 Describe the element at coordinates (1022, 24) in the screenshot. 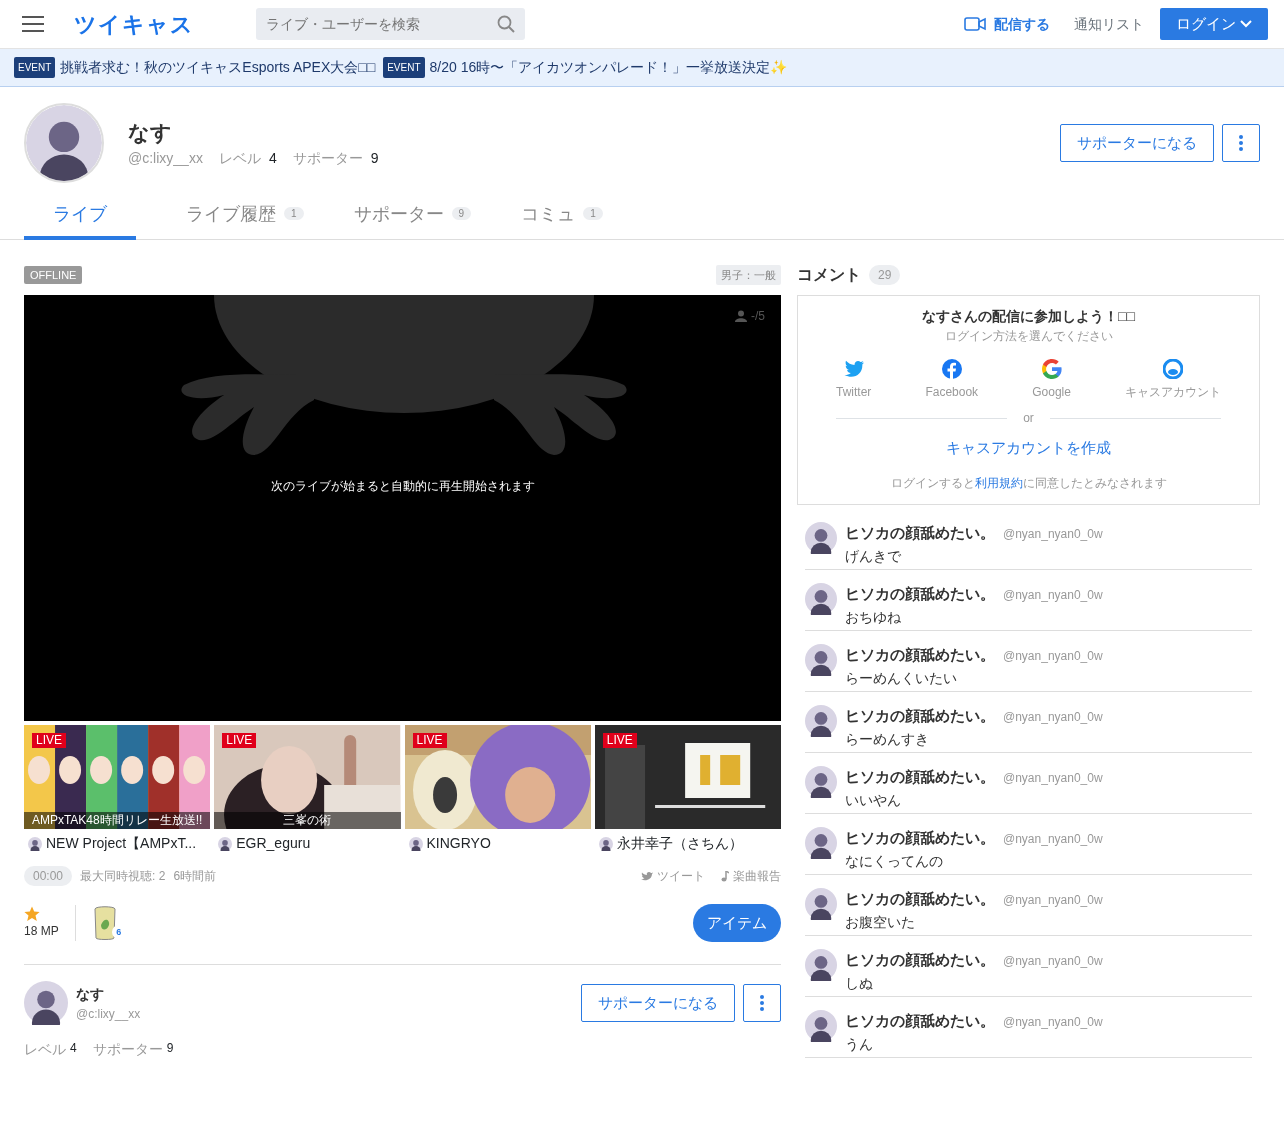

I see `broadcast-link: 配信する` at that location.